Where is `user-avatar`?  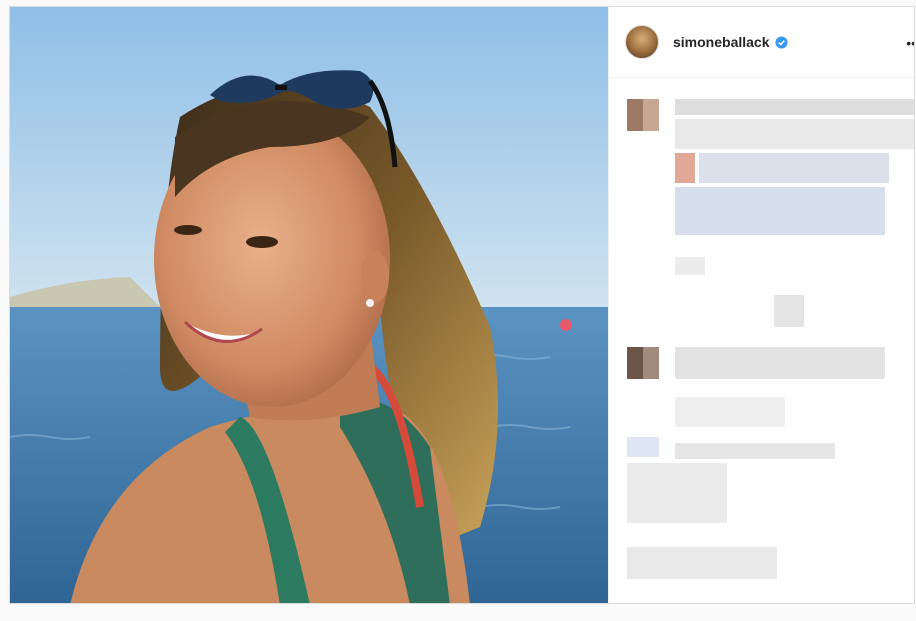 user-avatar is located at coordinates (642, 42).